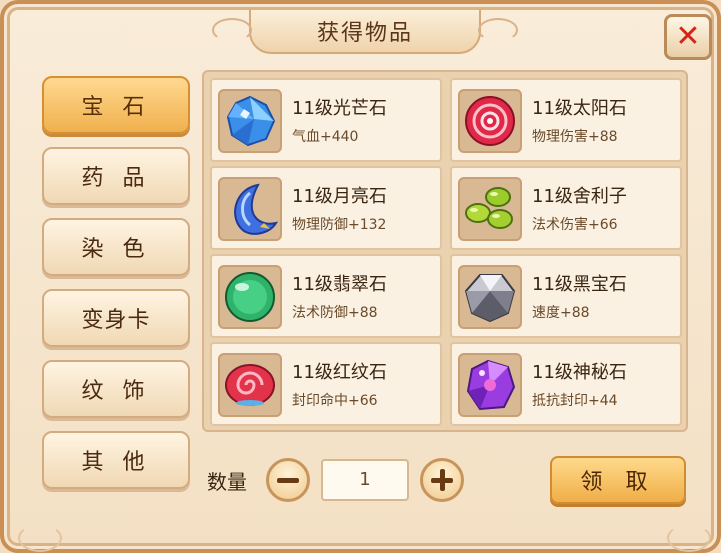 This screenshot has width=721, height=553. I want to click on item-name: 11级黑宝石, so click(579, 284).